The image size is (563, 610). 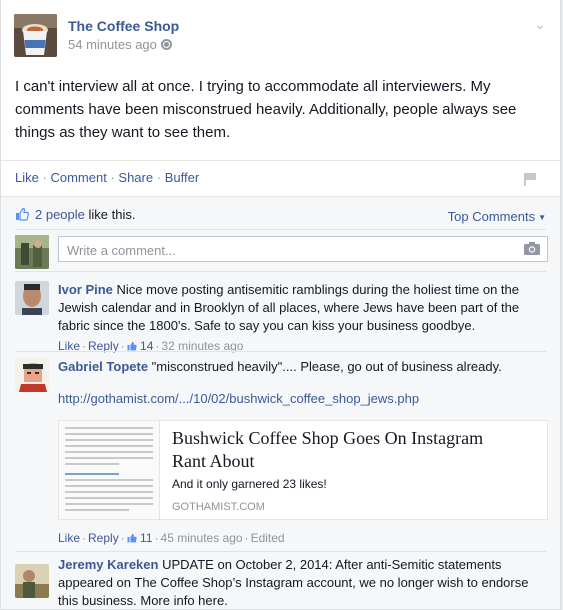 I want to click on globe-icon, so click(x=166, y=44).